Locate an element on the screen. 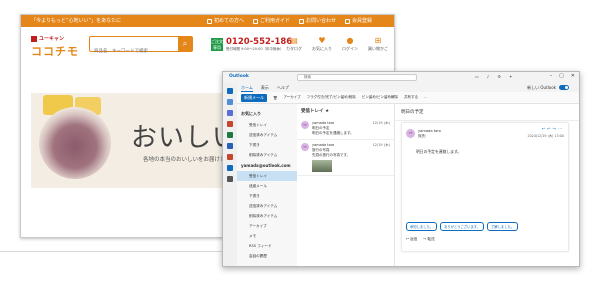 Image resolution: width=600 pixels, height=285 pixels. word-icon is located at coordinates (230, 146).